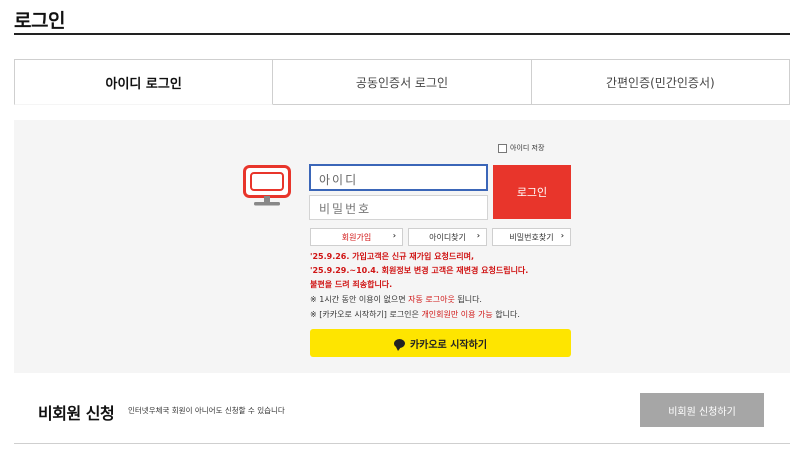  What do you see at coordinates (402, 443) in the screenshot?
I see `bottom-divider` at bounding box center [402, 443].